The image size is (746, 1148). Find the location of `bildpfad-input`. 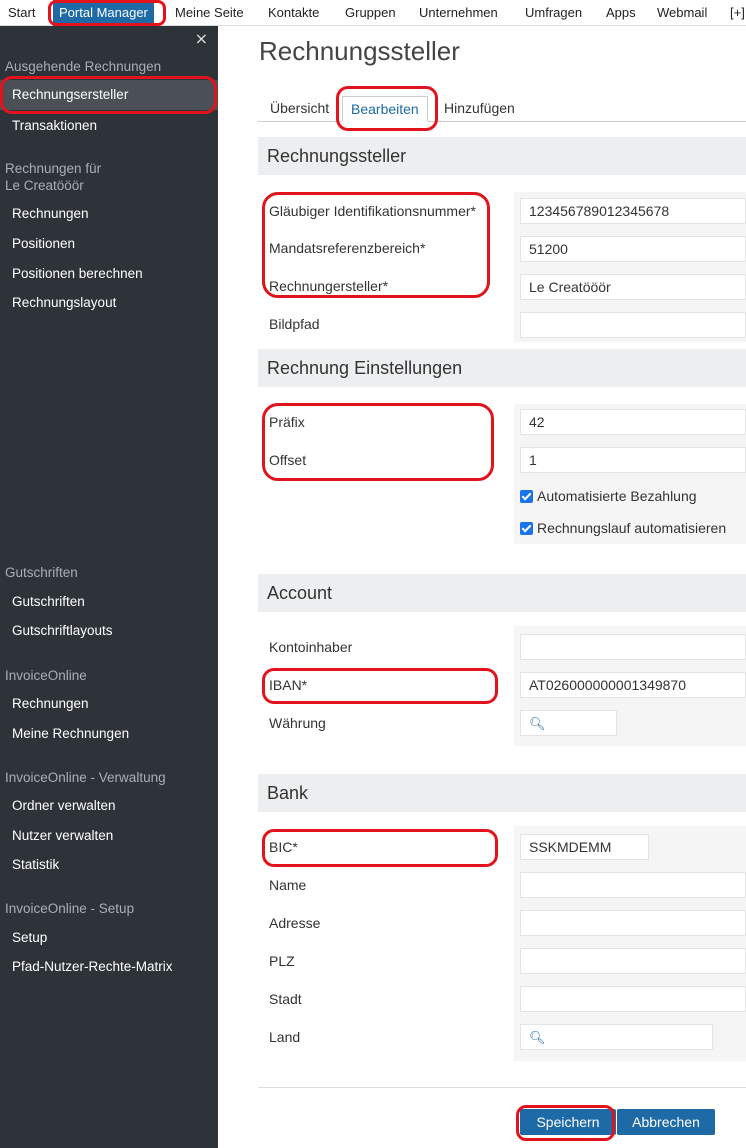

bildpfad-input is located at coordinates (633, 325).